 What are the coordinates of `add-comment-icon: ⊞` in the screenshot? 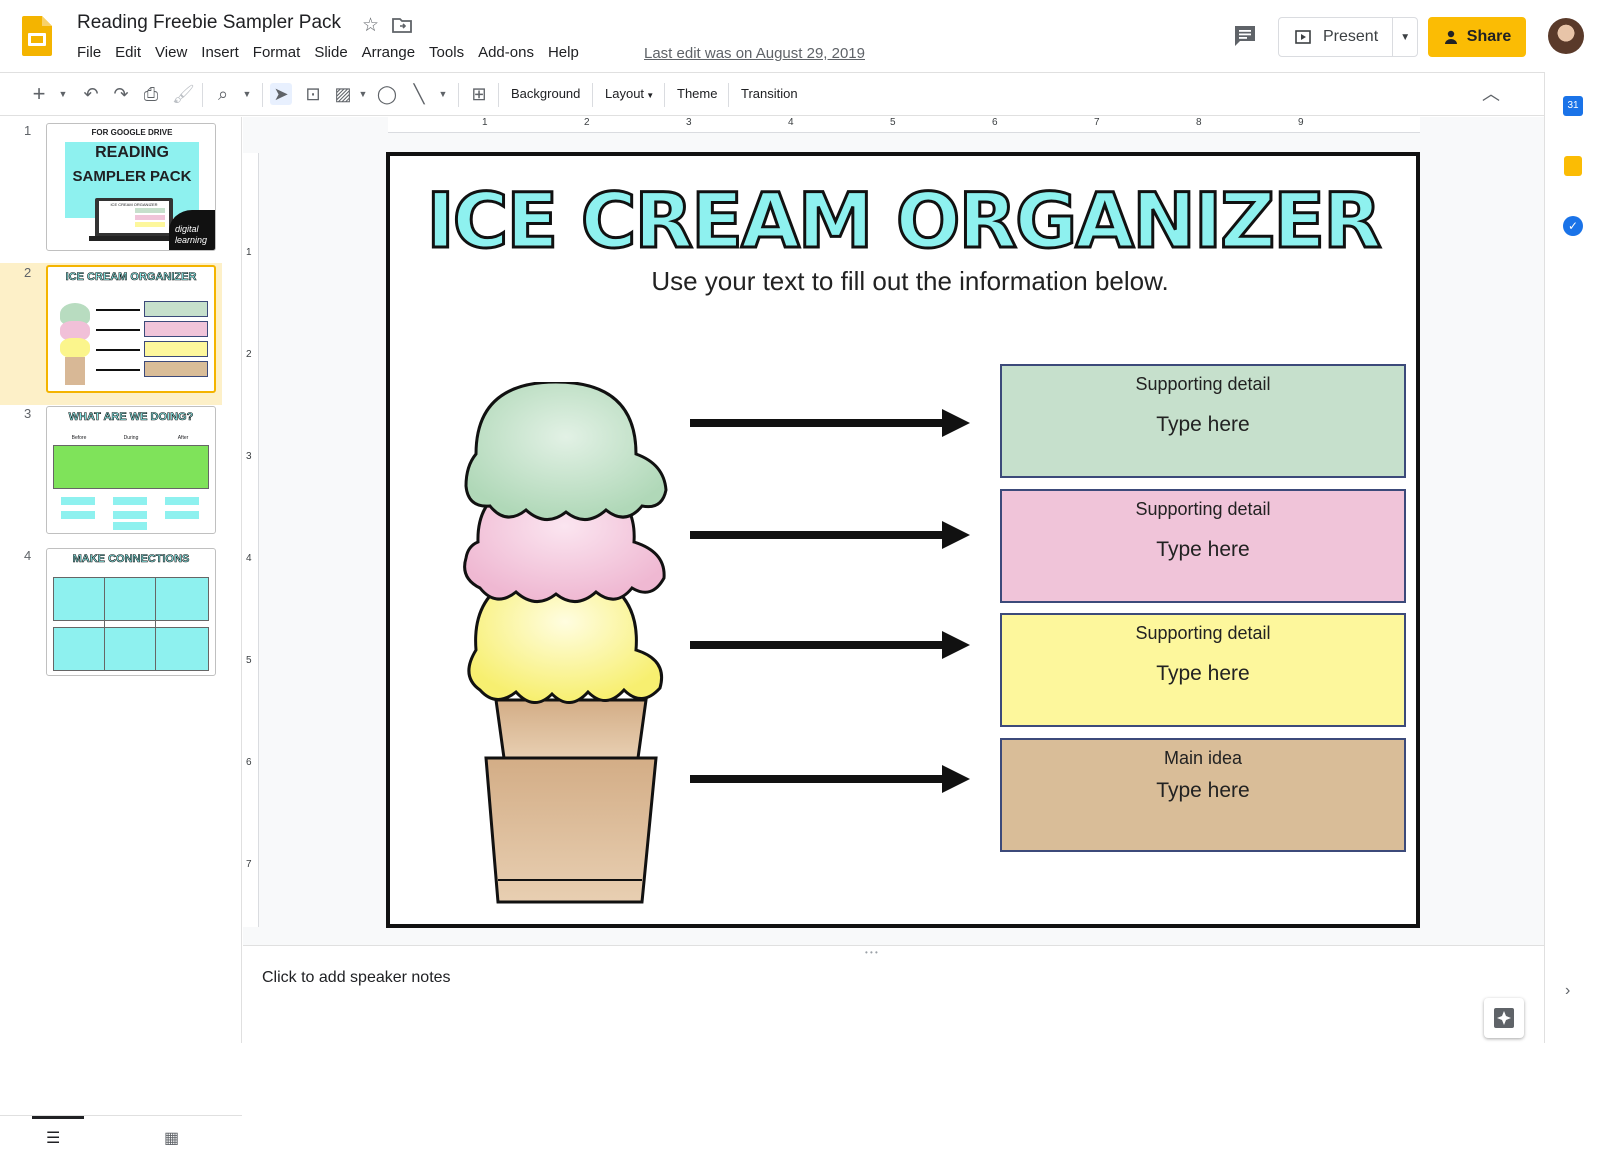 It's located at (479, 94).